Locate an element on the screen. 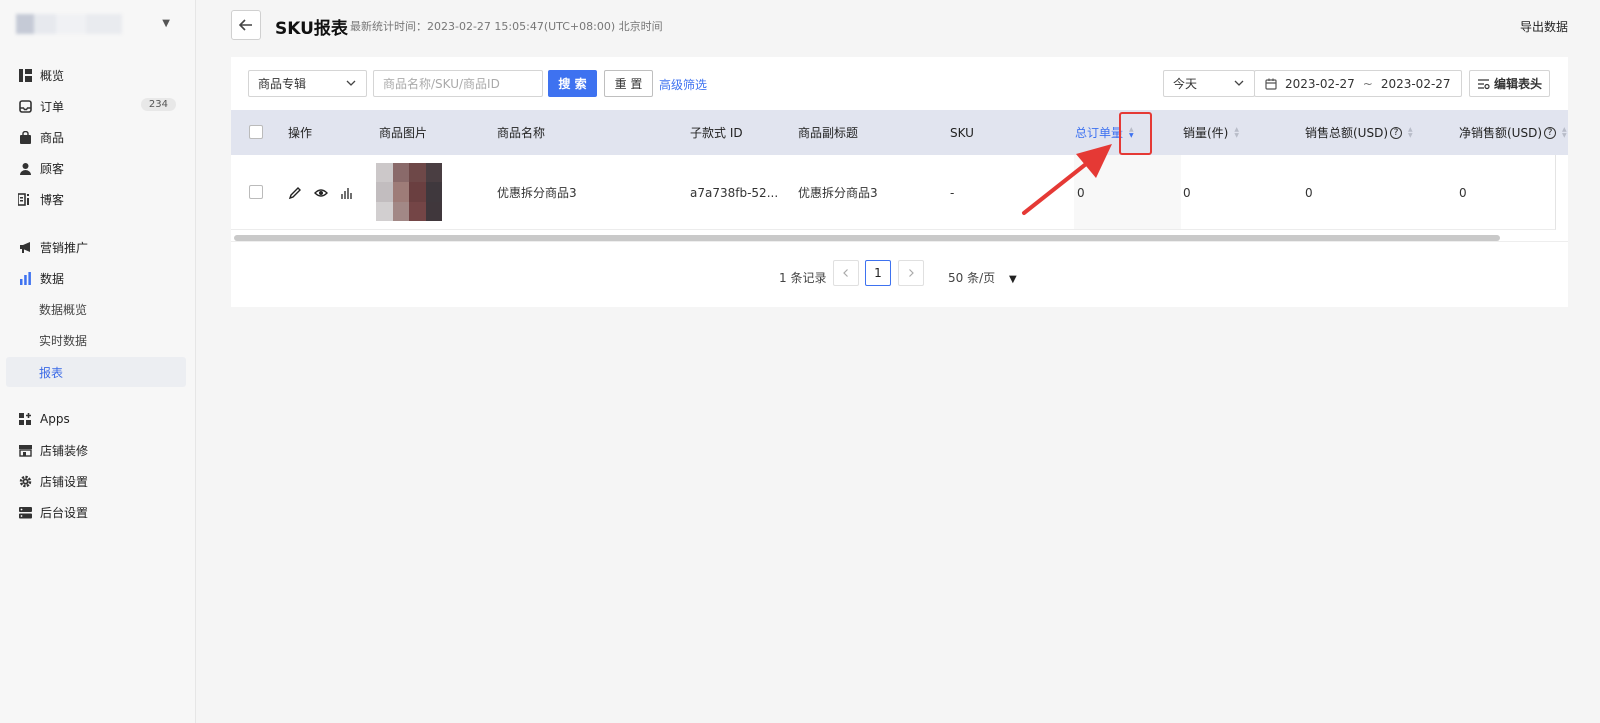 This screenshot has height=723, width=1600. back-button is located at coordinates (246, 25).